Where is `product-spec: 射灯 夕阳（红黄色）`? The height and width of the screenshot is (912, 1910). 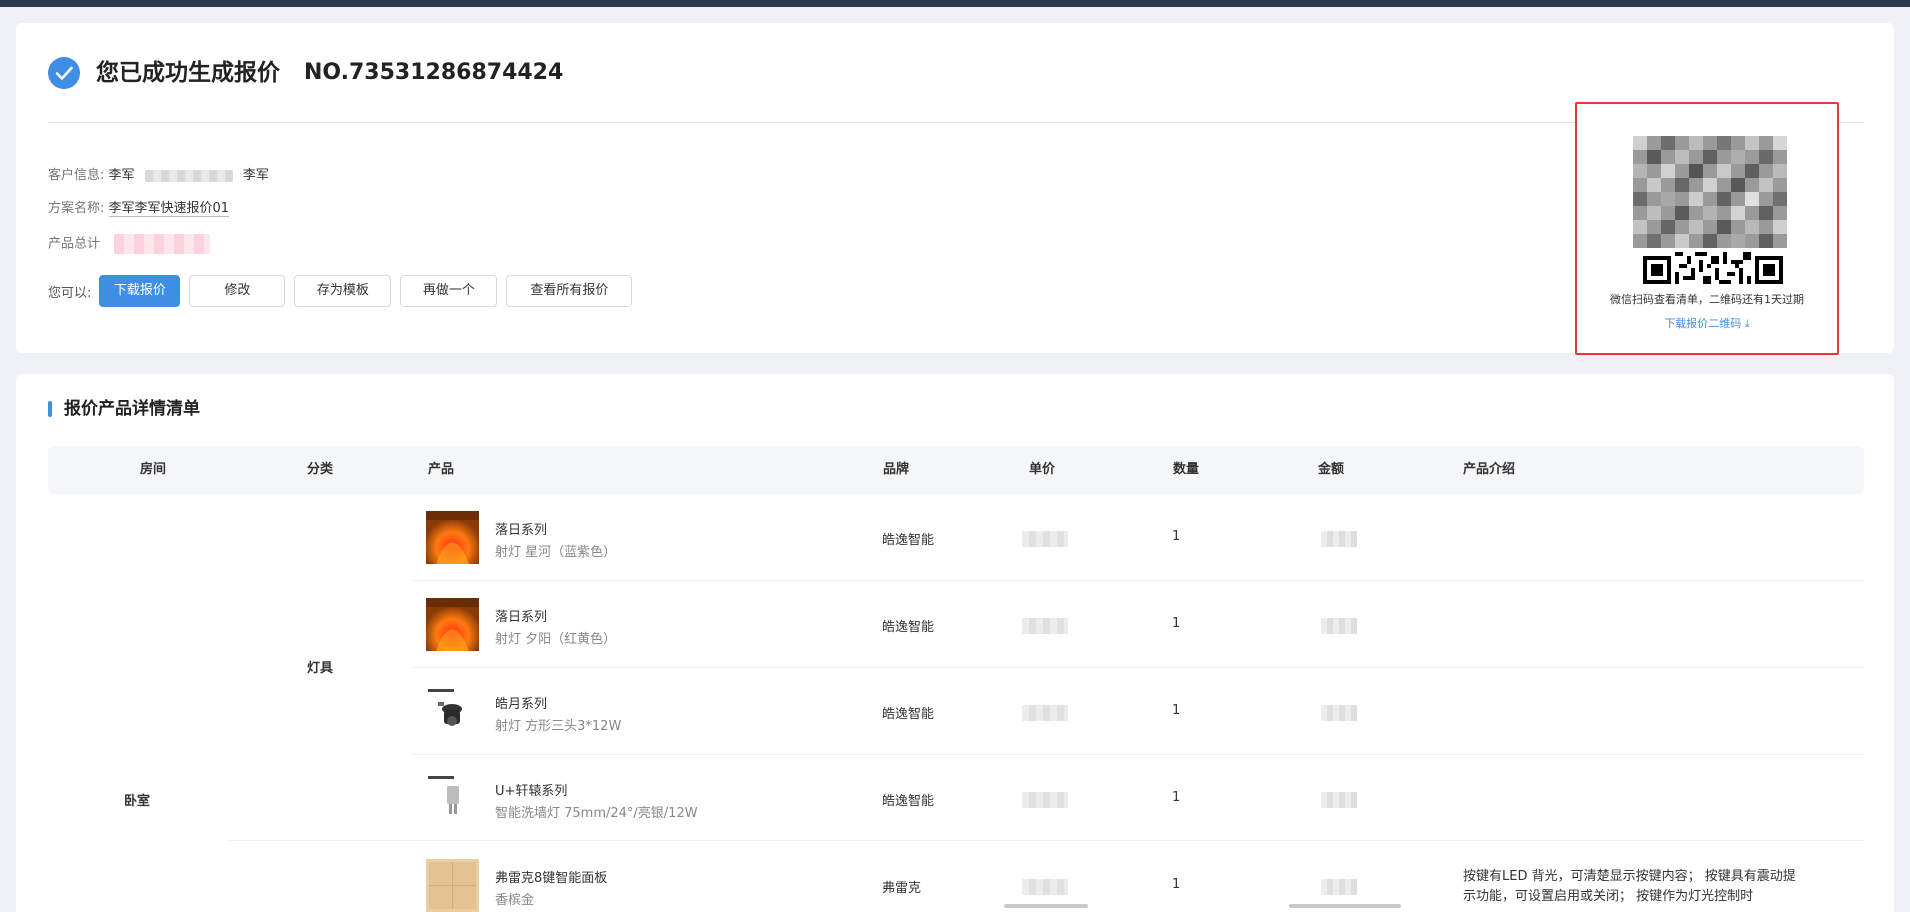 product-spec: 射灯 夕阳（红黄色） is located at coordinates (556, 639).